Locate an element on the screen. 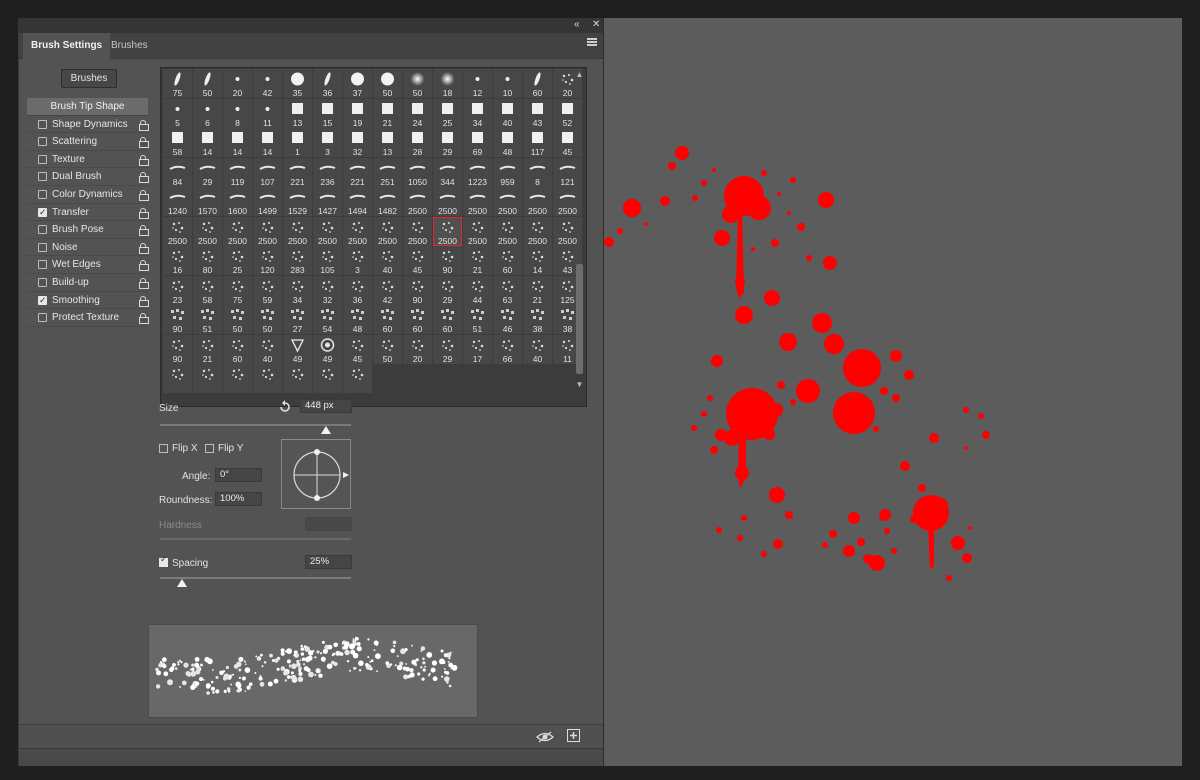 The image size is (1200, 780). brush-preset-cell: 58 is located at coordinates (207, 290).